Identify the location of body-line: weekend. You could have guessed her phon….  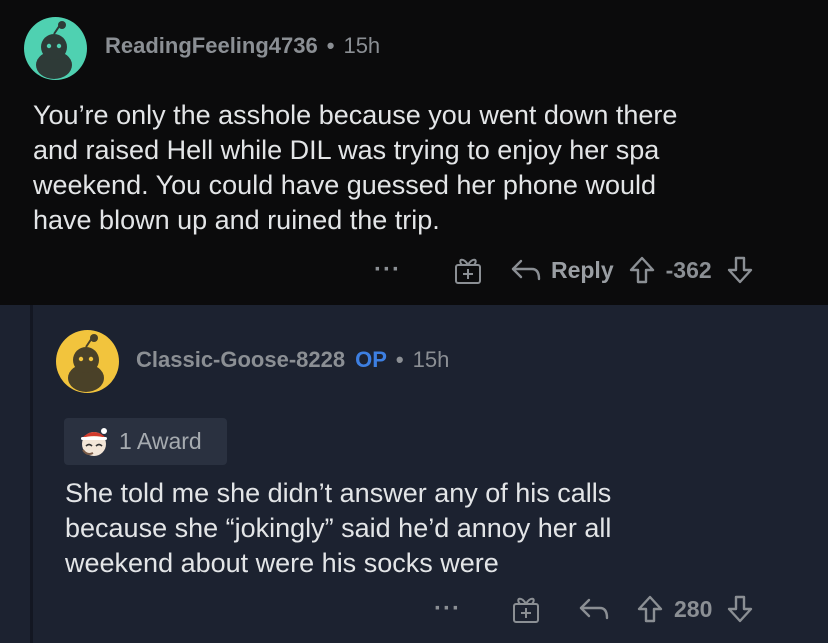
(344, 185).